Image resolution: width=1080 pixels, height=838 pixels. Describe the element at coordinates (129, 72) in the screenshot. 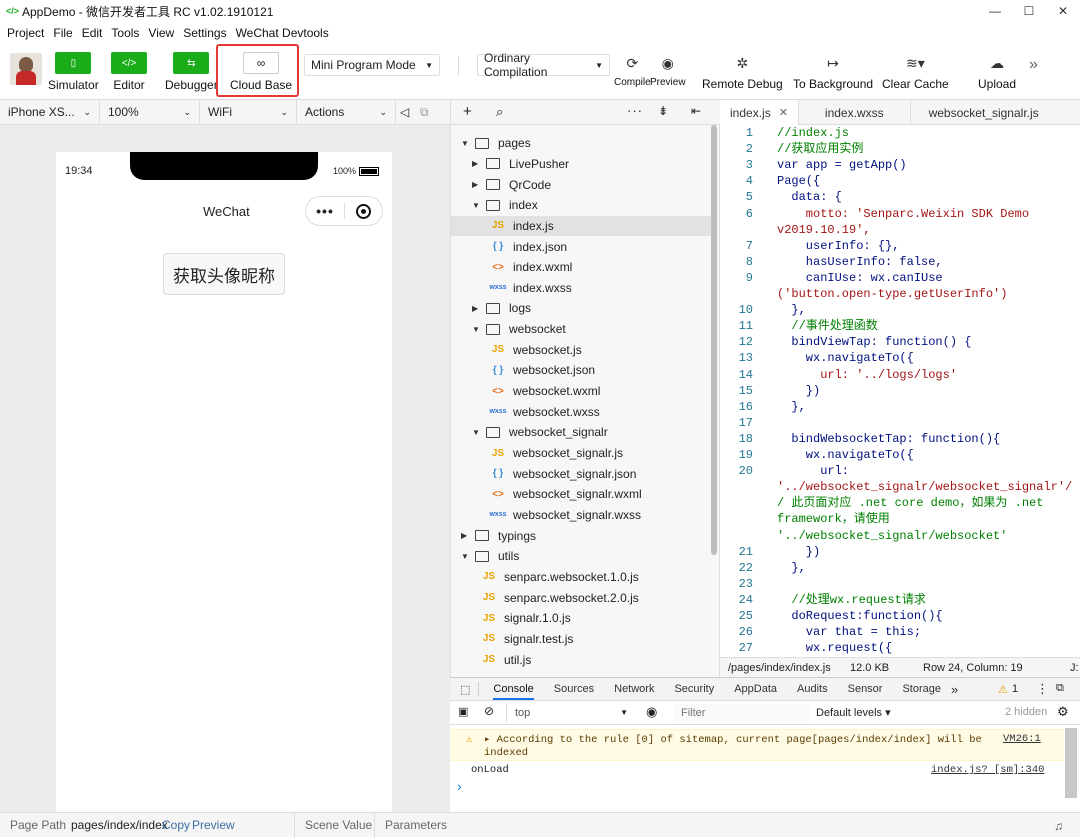

I see `editor-button: </> Editor` at that location.